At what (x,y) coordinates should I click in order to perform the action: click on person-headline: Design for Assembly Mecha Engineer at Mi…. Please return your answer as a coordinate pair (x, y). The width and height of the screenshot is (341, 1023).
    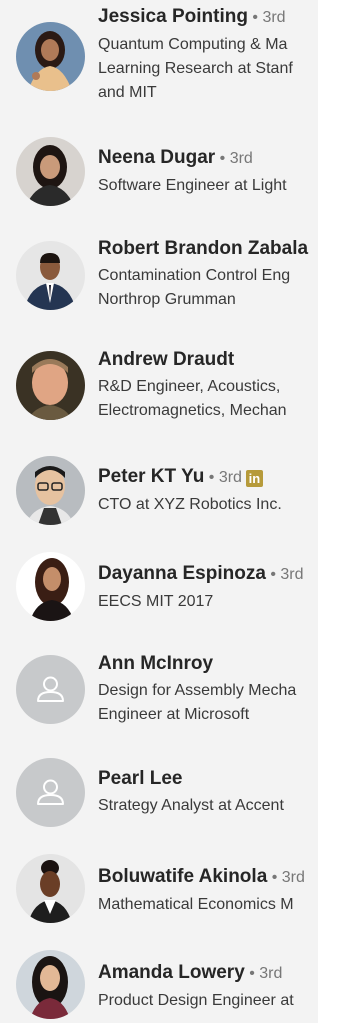
    Looking at the image, I should click on (197, 702).